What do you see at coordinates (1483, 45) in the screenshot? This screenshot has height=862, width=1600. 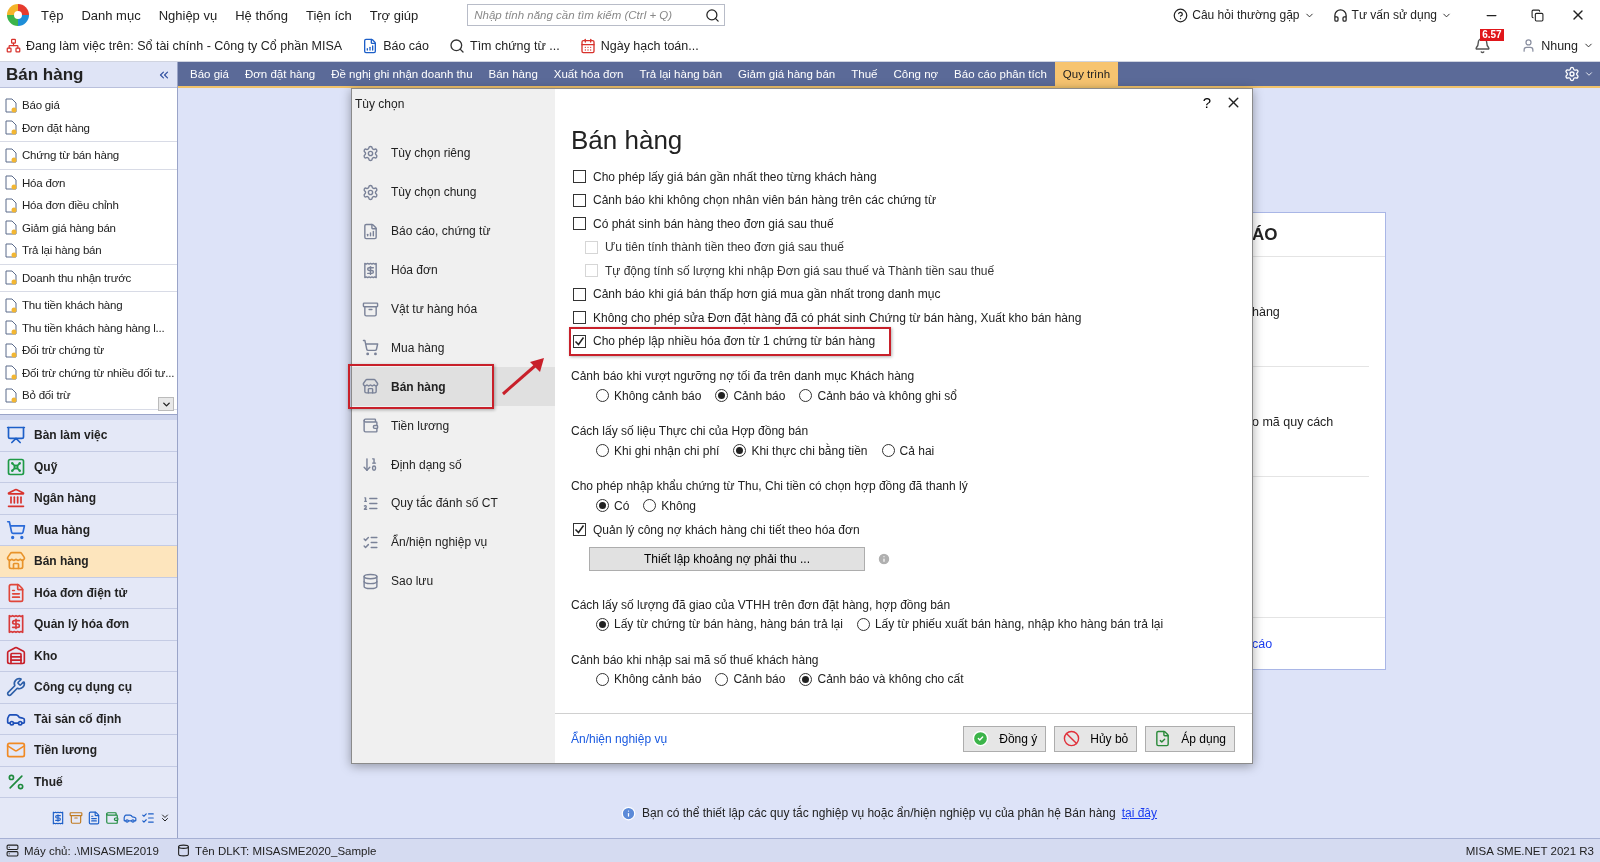 I see `bell-icon` at bounding box center [1483, 45].